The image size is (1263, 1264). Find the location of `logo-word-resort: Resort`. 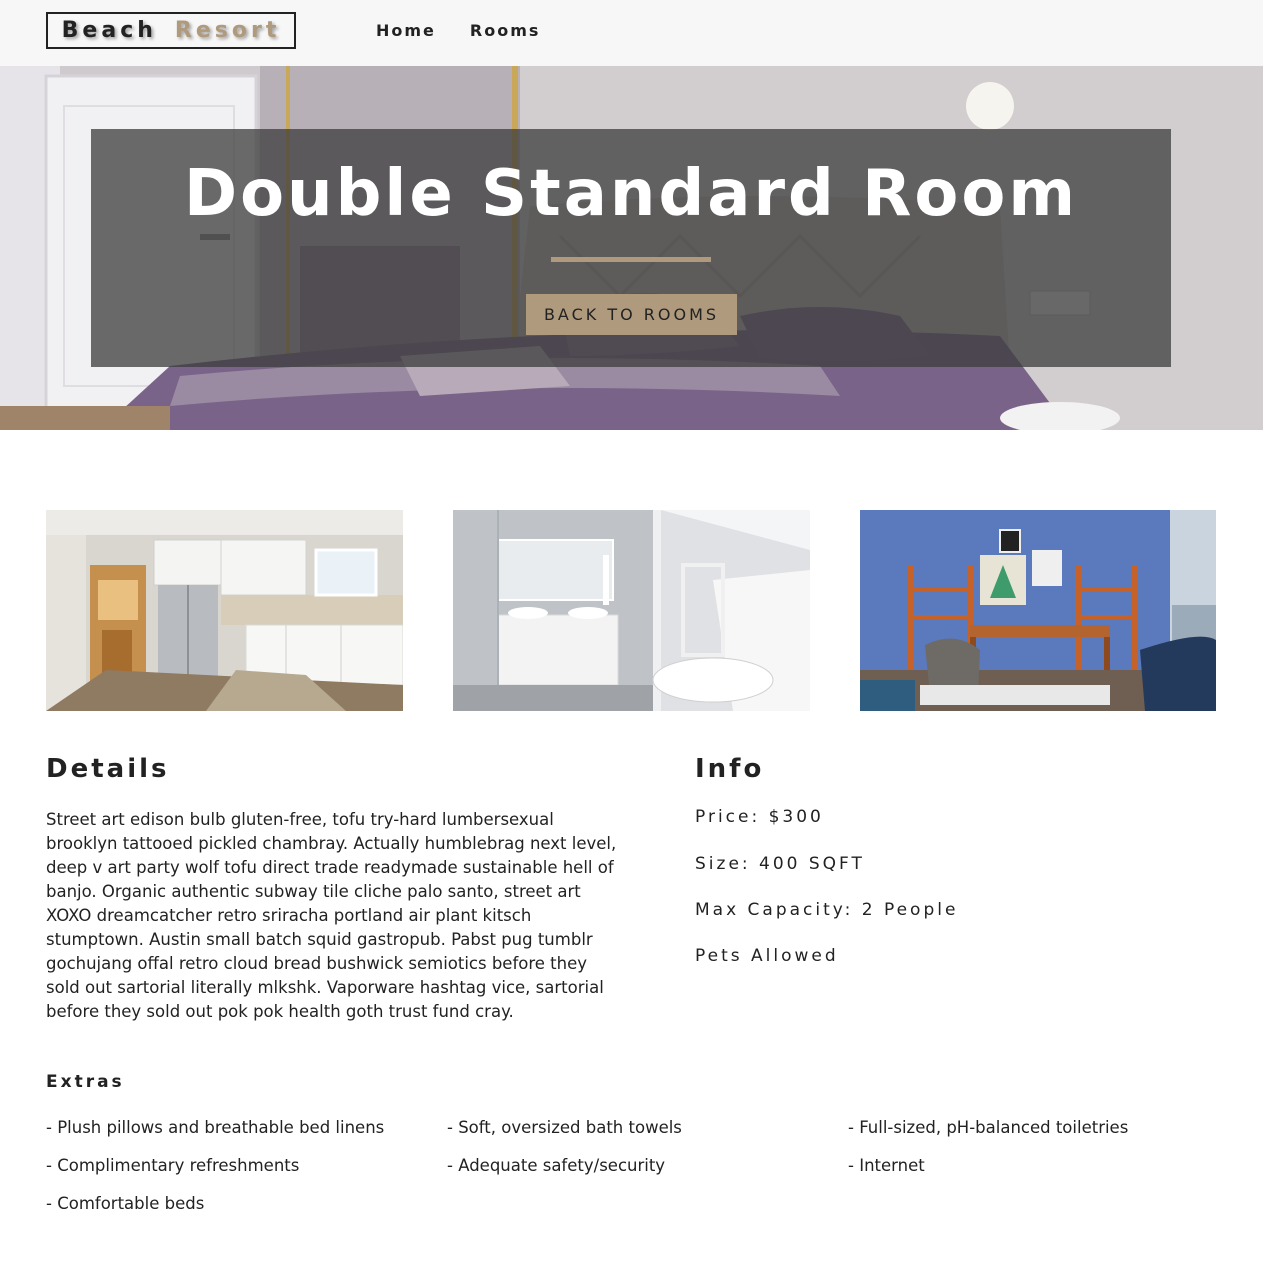

logo-word-resort: Resort is located at coordinates (227, 30).